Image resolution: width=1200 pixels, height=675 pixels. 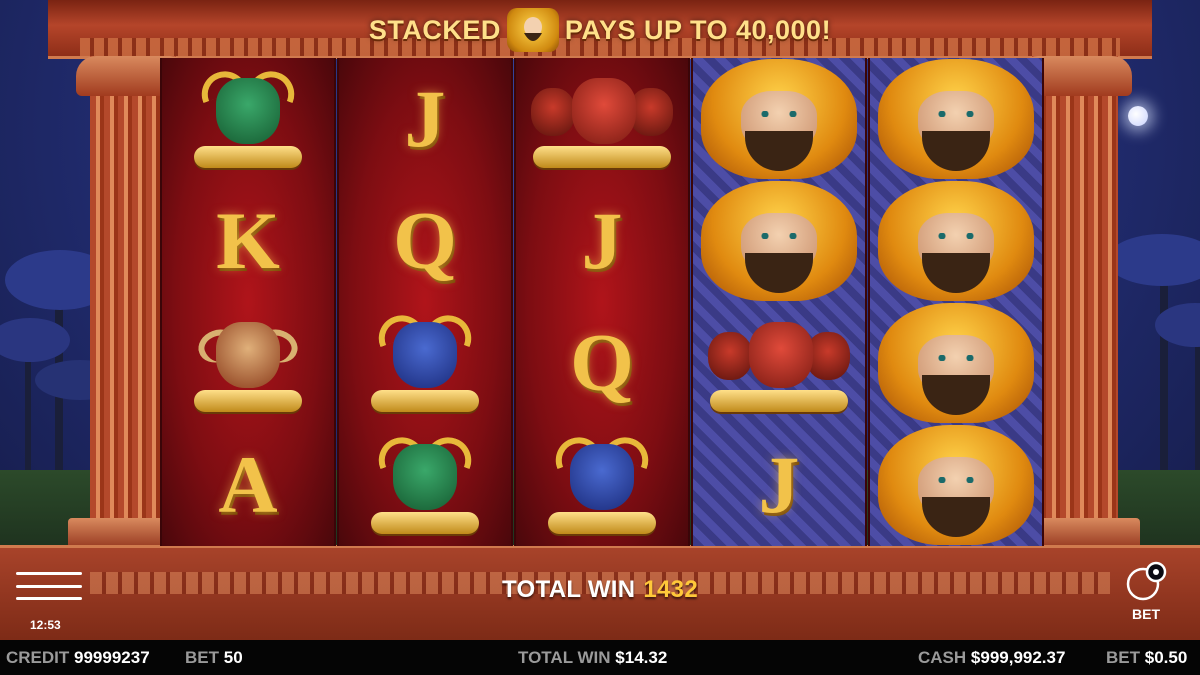 I want to click on cash-readout: CASH $999,992.37, so click(x=991, y=658).